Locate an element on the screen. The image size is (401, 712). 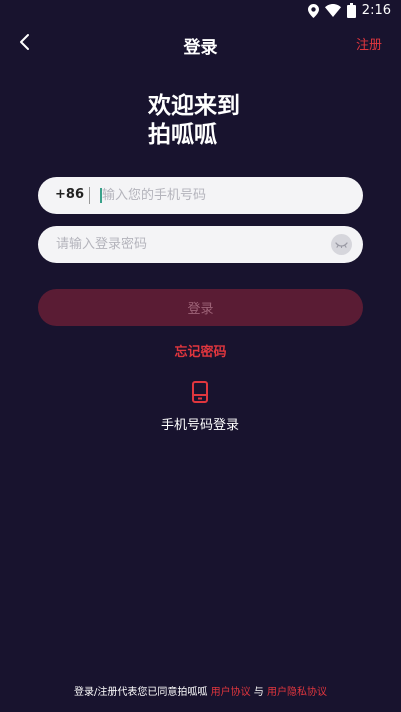
phone-icon is located at coordinates (200, 392).